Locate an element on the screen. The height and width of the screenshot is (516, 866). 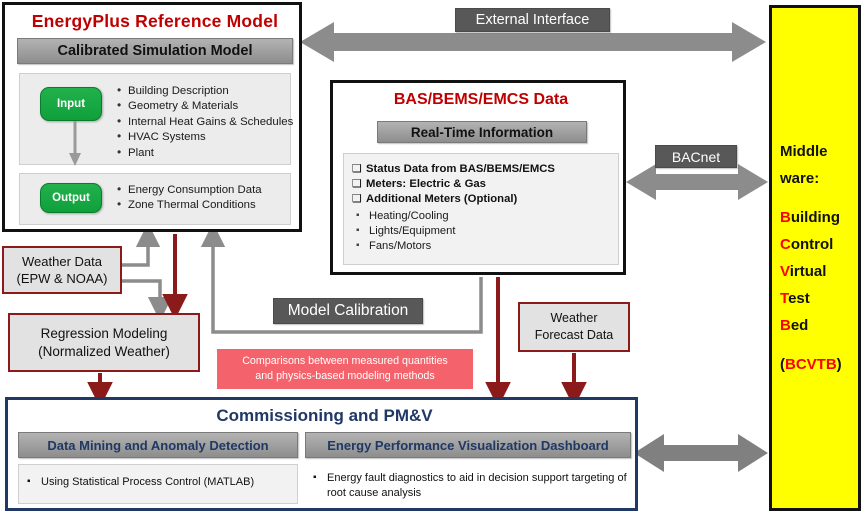
calibrated-simulation-model-band: Calibrated Simulation Model is located at coordinates (155, 51).